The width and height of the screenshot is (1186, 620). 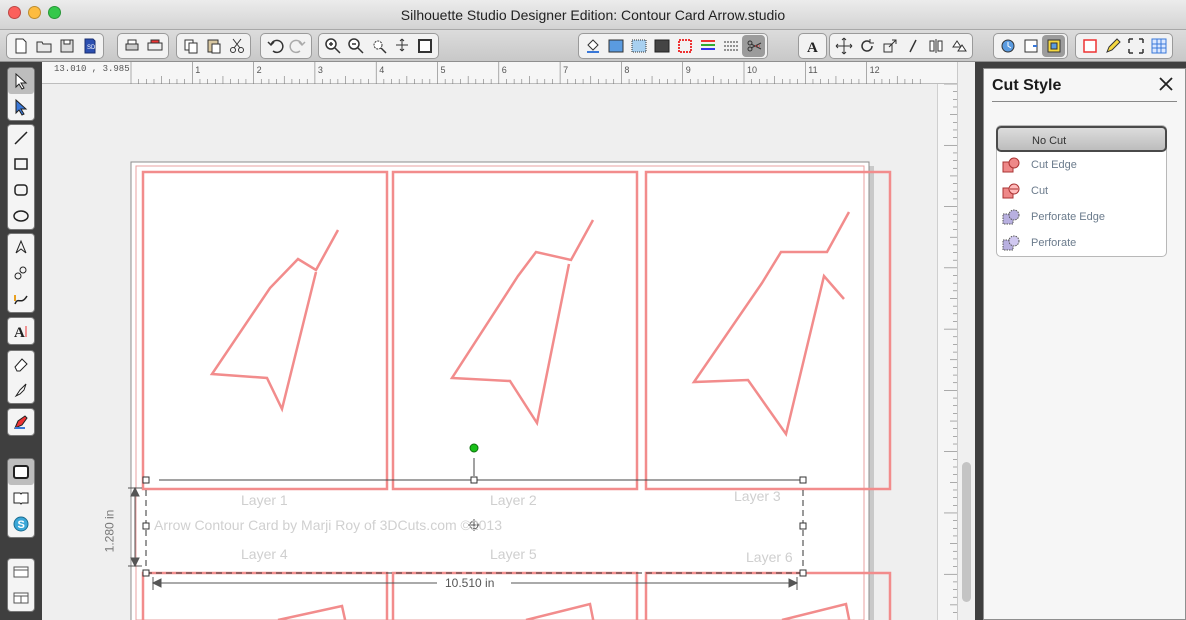 What do you see at coordinates (1027, 85) in the screenshot?
I see `cut-style-title: Cut Style` at bounding box center [1027, 85].